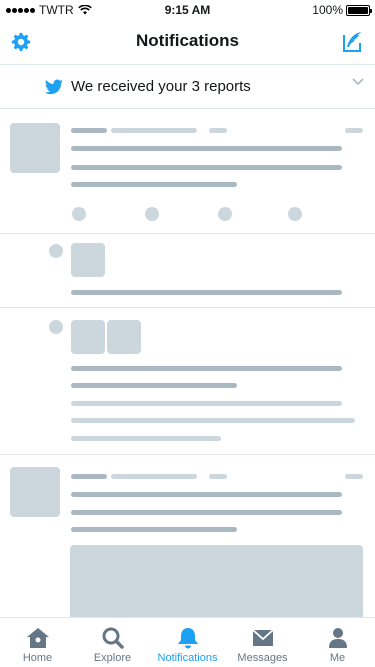 This screenshot has width=375, height=667. Describe the element at coordinates (37, 658) in the screenshot. I see `tab-label: Home` at that location.